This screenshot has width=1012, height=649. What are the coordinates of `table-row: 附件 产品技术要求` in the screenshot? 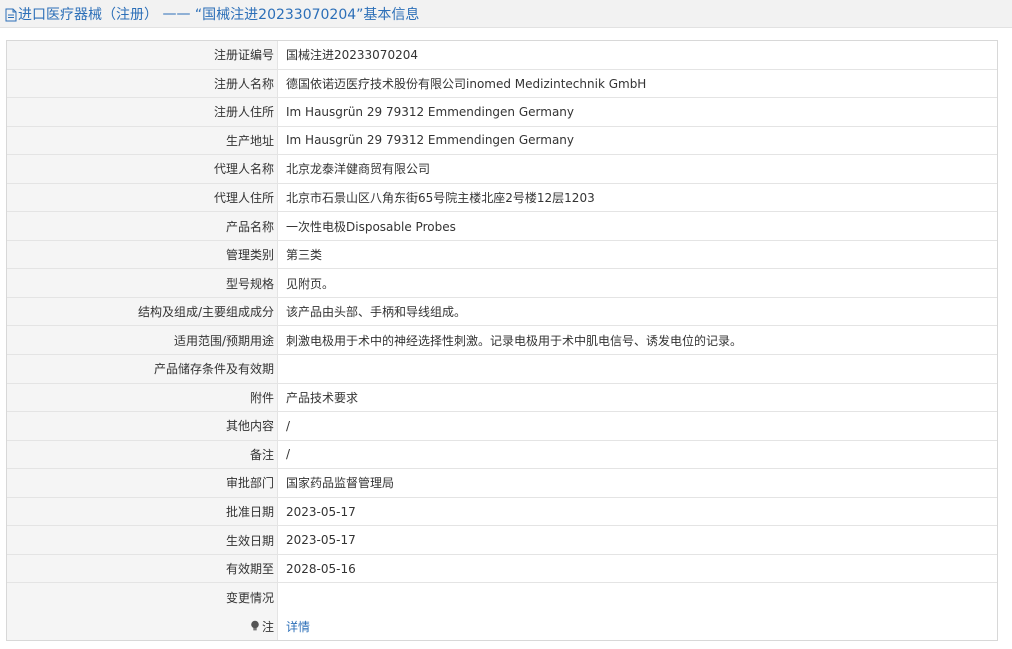 It's located at (502, 398).